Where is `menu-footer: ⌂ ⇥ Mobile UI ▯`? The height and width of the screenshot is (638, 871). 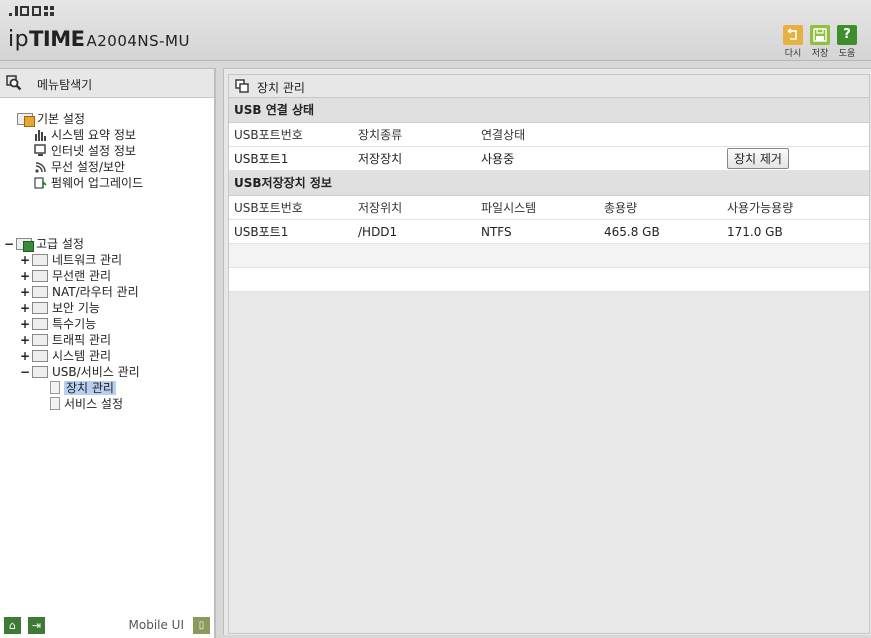 menu-footer: ⌂ ⇥ Mobile UI ▯ is located at coordinates (107, 626).